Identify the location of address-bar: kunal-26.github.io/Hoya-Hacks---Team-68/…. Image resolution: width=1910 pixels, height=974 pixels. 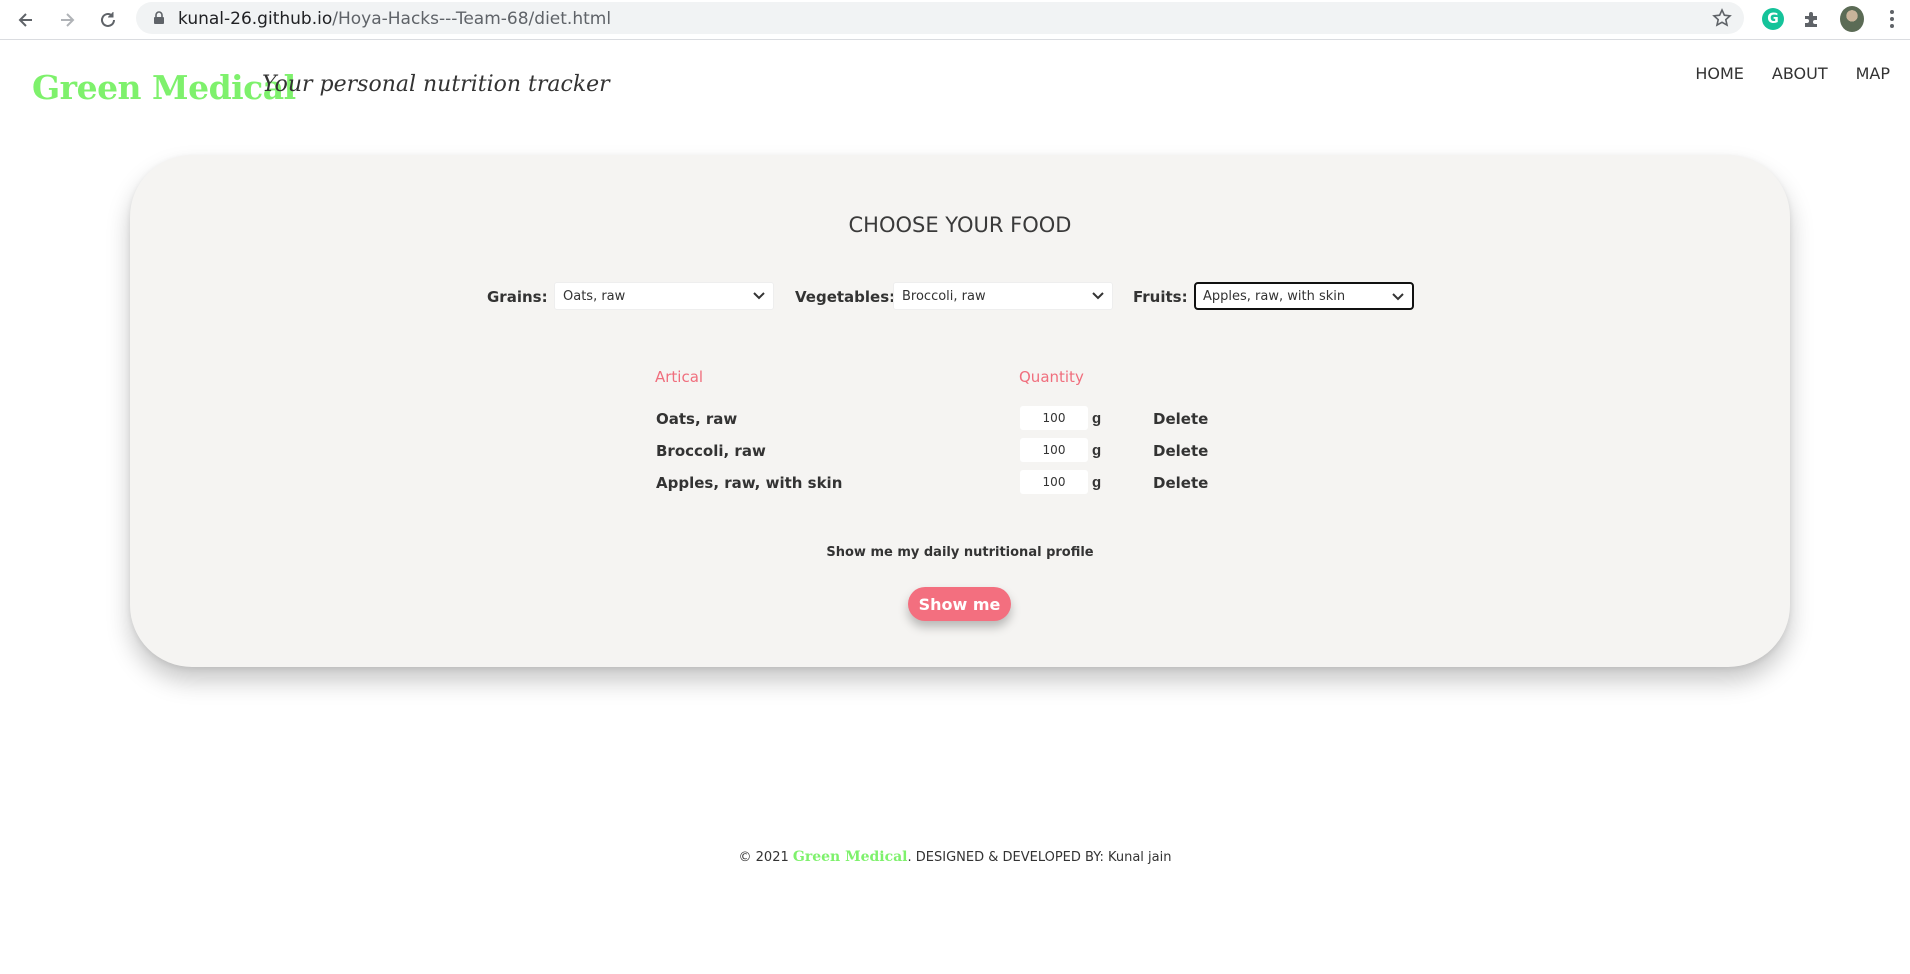
(940, 18).